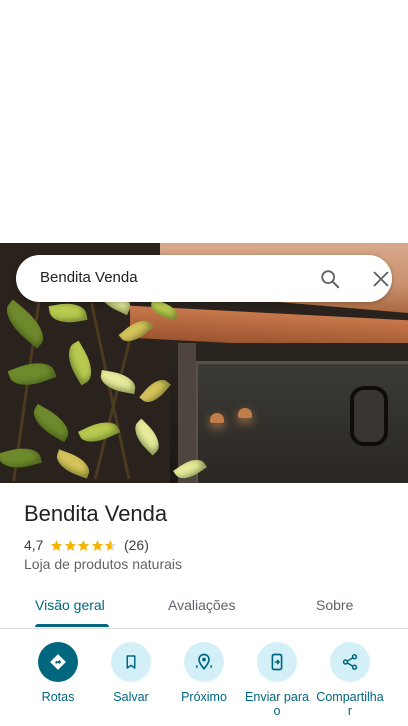 The height and width of the screenshot is (726, 408). Describe the element at coordinates (131, 697) in the screenshot. I see `save-label: Salvar` at that location.